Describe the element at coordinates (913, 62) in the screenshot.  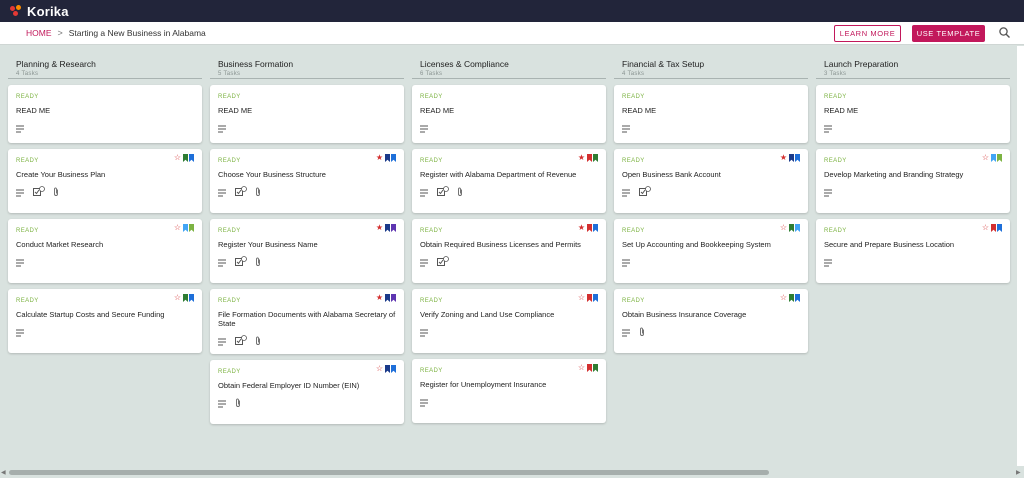
I see `column-header: Launch Preparation 3 Tasks` at that location.